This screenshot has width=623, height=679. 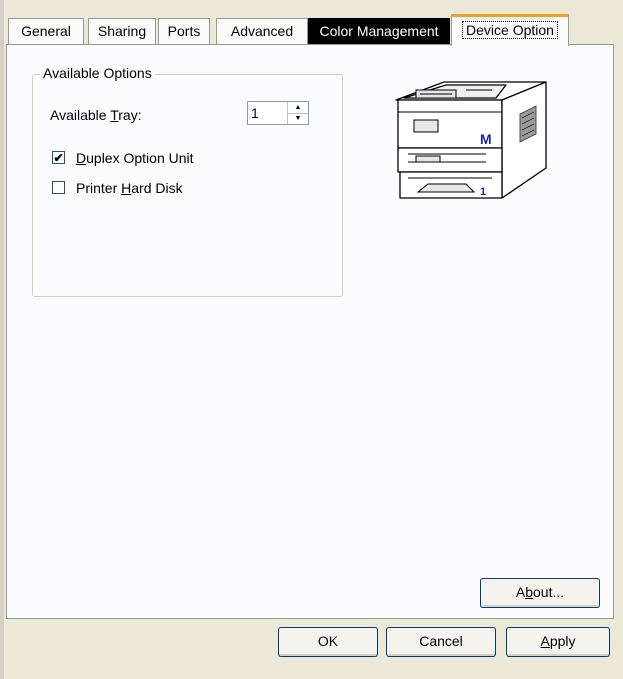 What do you see at coordinates (126, 188) in the screenshot?
I see `harddisk-mnemonic: H` at bounding box center [126, 188].